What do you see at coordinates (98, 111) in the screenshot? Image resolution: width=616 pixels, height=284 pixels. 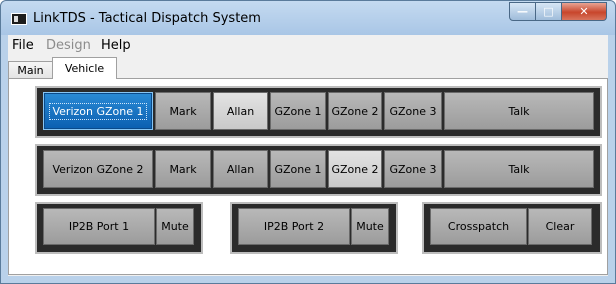 I see `channel-button: Verizon GZone 1` at bounding box center [98, 111].